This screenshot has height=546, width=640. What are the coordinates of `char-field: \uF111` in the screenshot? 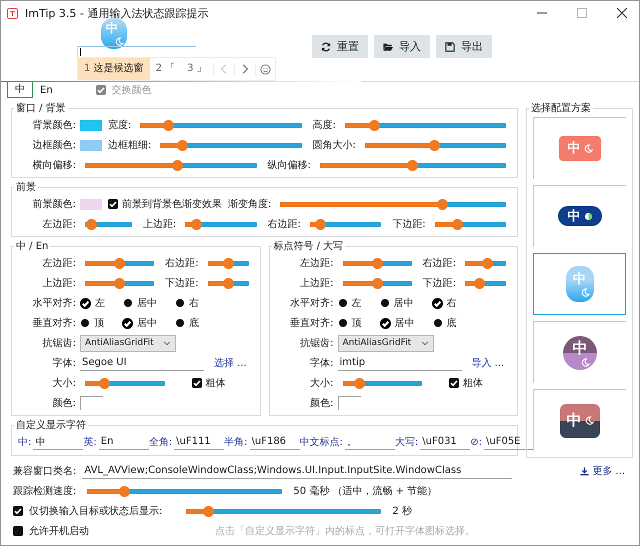 It's located at (199, 442).